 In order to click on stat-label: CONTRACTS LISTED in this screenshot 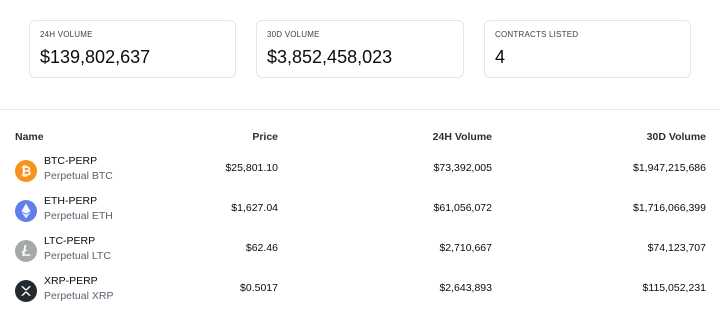, I will do `click(537, 34)`.